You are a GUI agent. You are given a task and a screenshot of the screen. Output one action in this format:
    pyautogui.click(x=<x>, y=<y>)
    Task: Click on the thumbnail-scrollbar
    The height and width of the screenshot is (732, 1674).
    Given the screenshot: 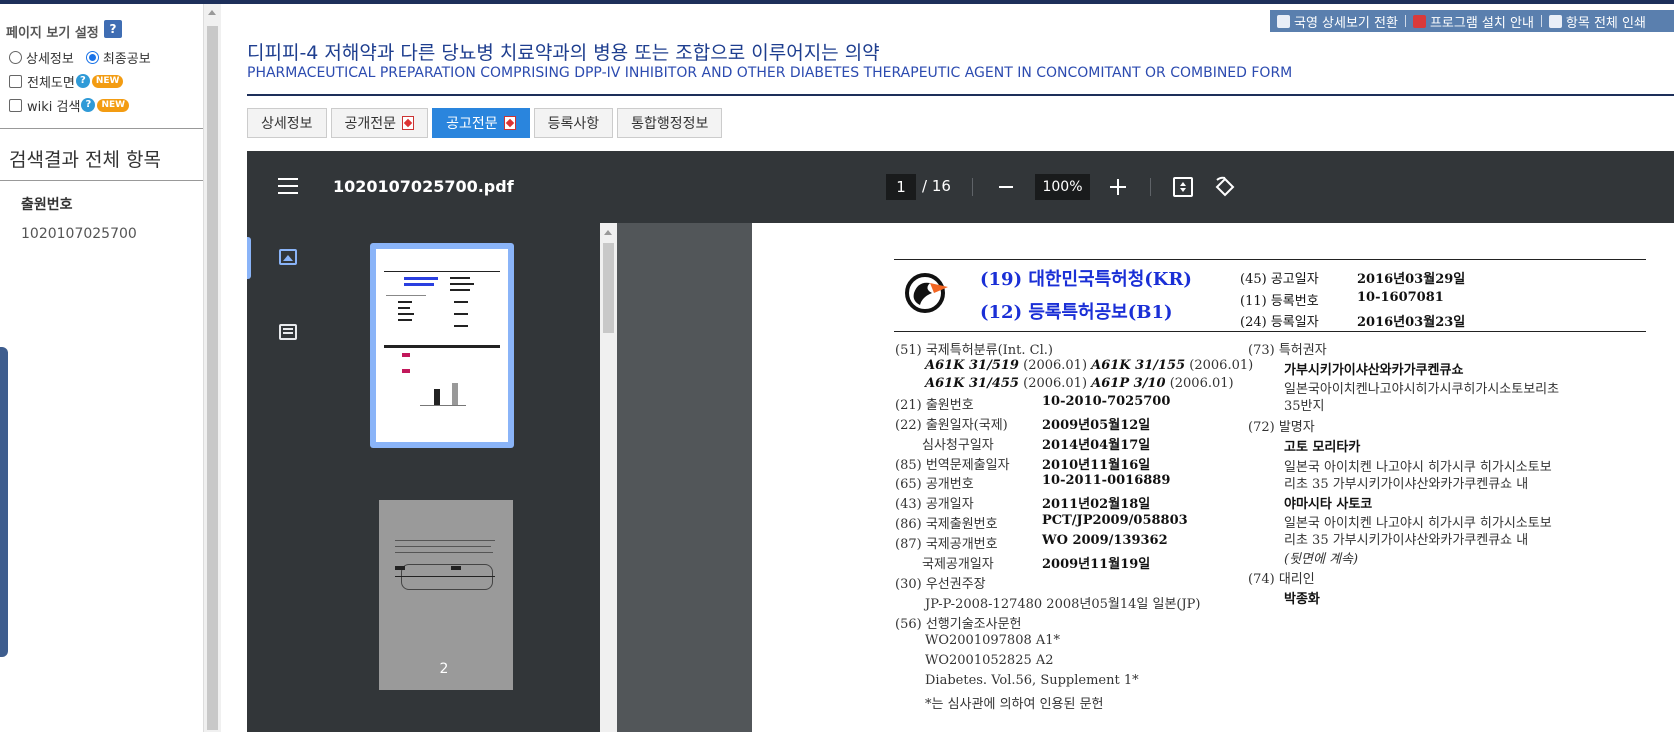 What is the action you would take?
    pyautogui.click(x=608, y=477)
    